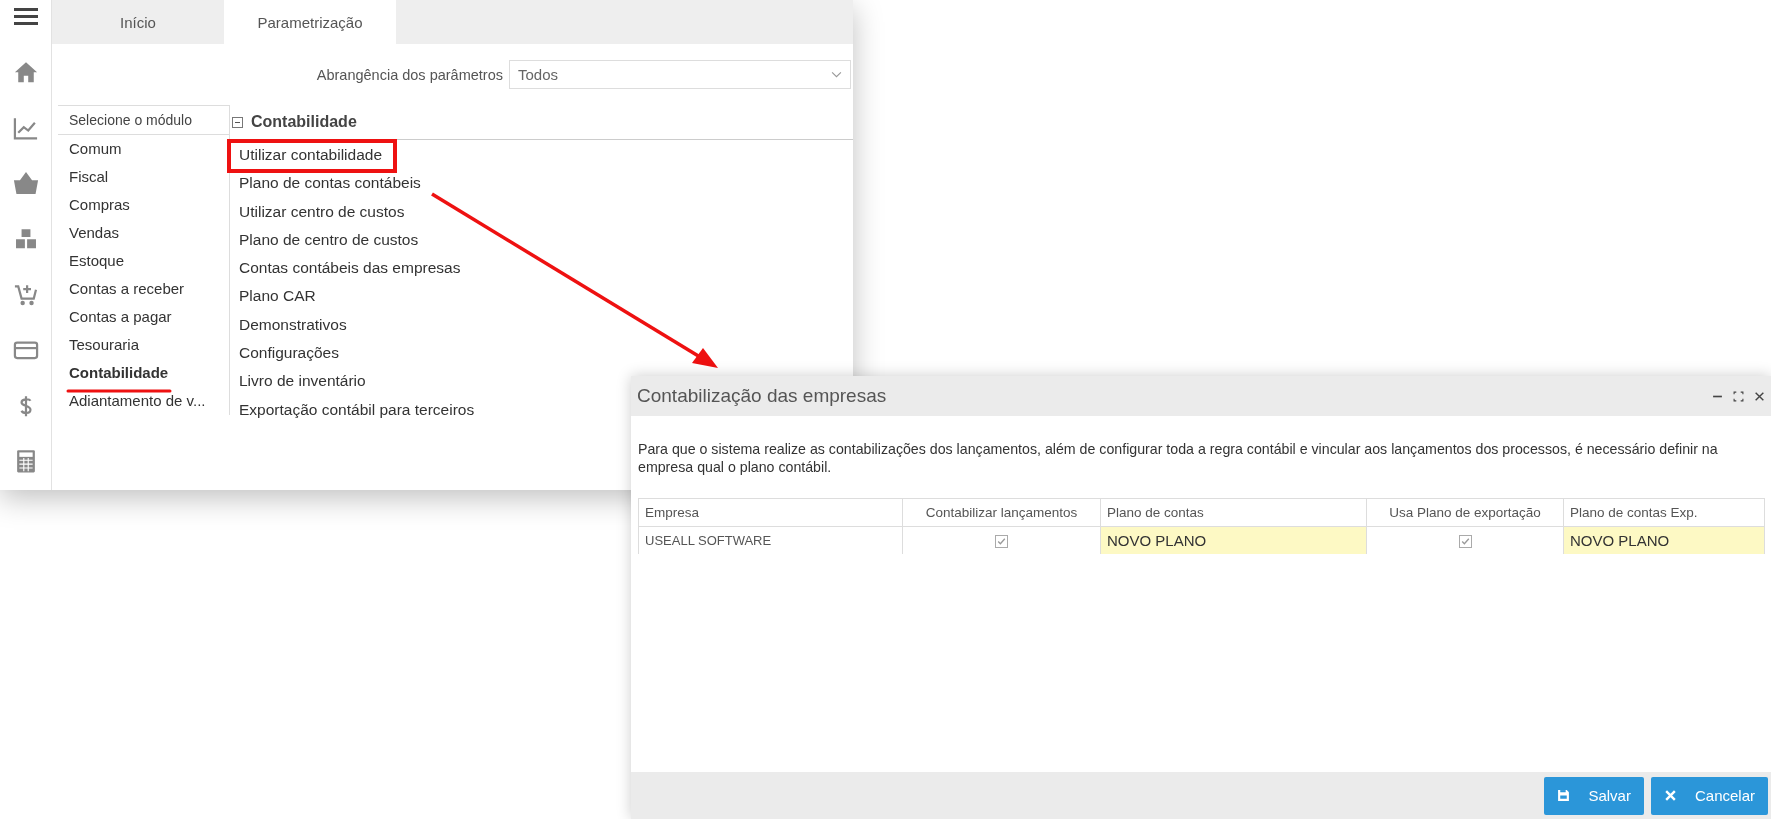 Image resolution: width=1771 pixels, height=819 pixels. What do you see at coordinates (143, 289) in the screenshot?
I see `module-item: Contas a receber` at bounding box center [143, 289].